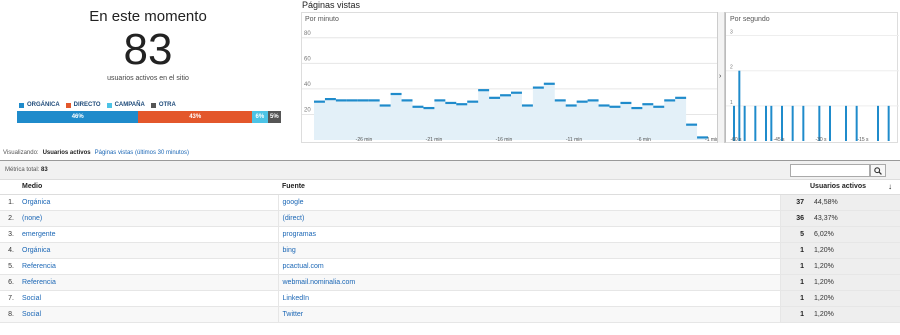 The image size is (900, 335). Describe the element at coordinates (9, 187) in the screenshot. I see `header-index` at that location.